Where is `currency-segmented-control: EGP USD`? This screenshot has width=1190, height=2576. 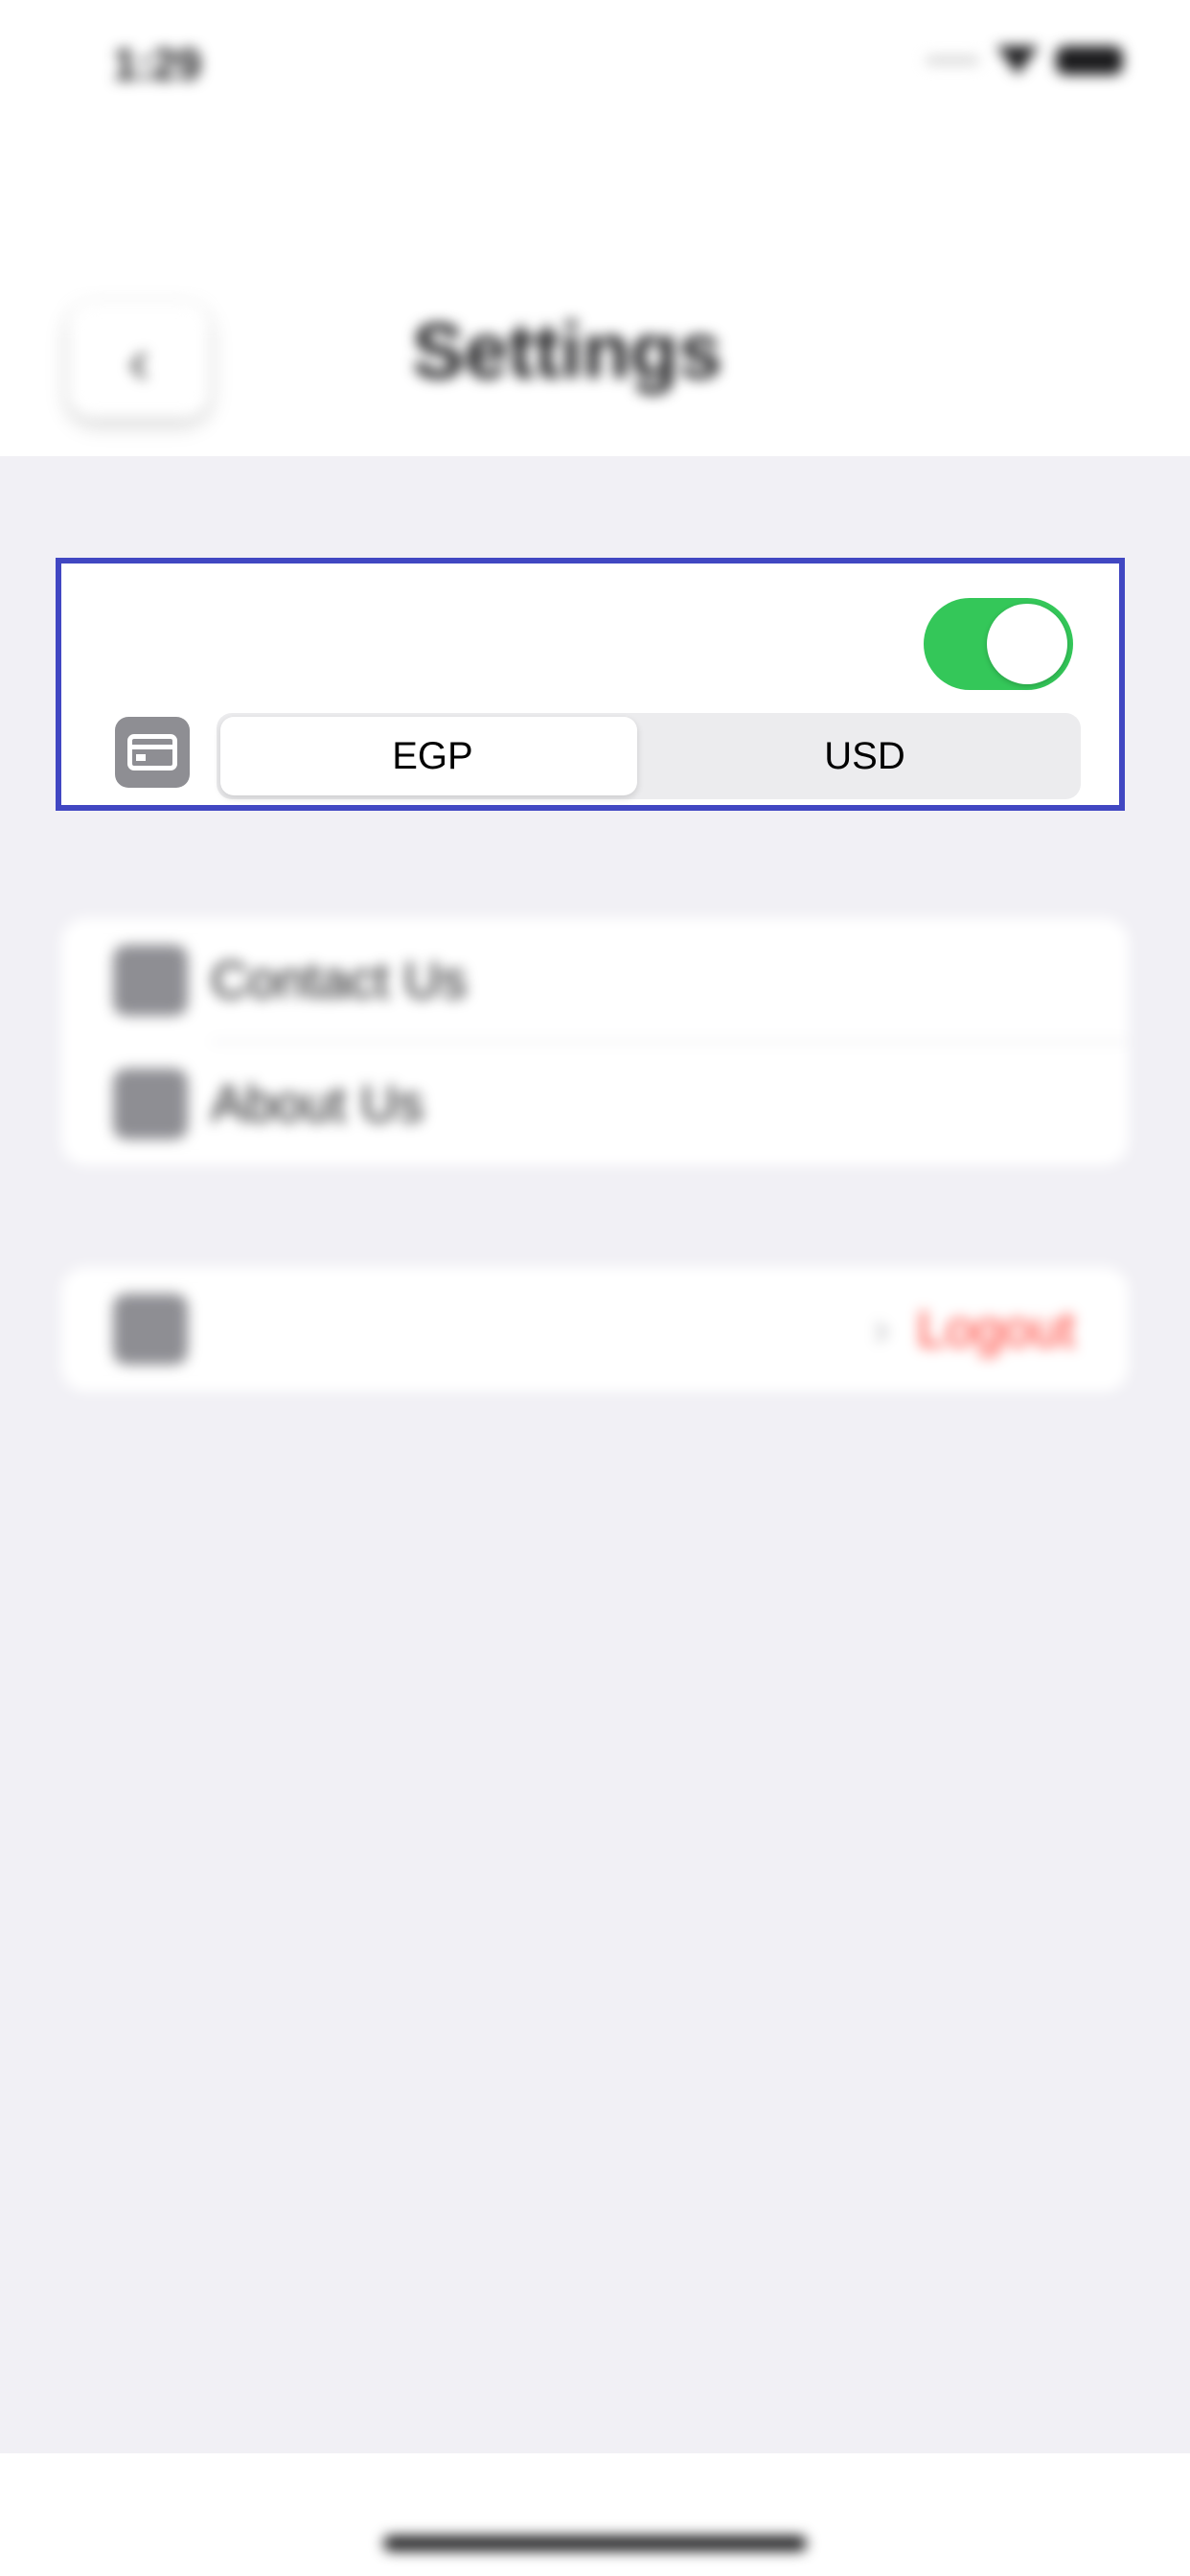 currency-segmented-control: EGP USD is located at coordinates (649, 756).